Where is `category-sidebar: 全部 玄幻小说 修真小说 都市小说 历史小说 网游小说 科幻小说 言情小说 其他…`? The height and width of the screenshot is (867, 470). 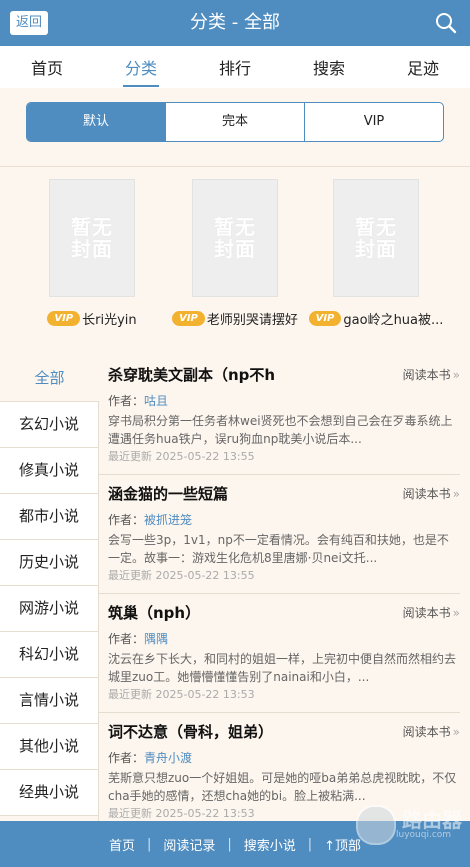 category-sidebar: 全部 玄幻小说 修真小说 都市小说 历史小说 网游小说 科幻小说 言情小说 其他… is located at coordinates (49, 588).